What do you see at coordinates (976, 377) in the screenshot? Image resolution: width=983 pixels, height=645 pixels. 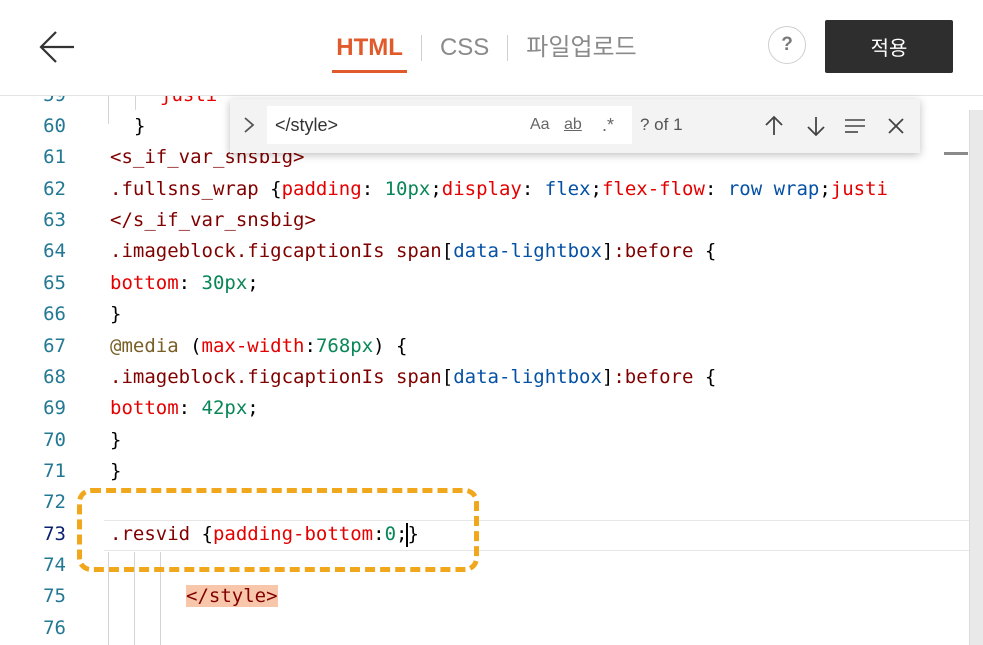 I see `scrollbar-thumb` at bounding box center [976, 377].